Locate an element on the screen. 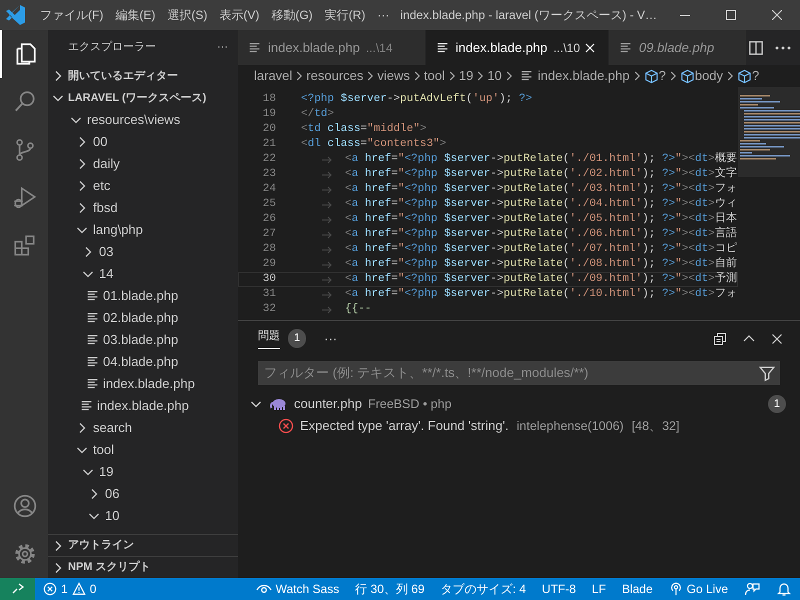 This screenshot has width=800, height=600. go-live-button: Go Live is located at coordinates (698, 589).